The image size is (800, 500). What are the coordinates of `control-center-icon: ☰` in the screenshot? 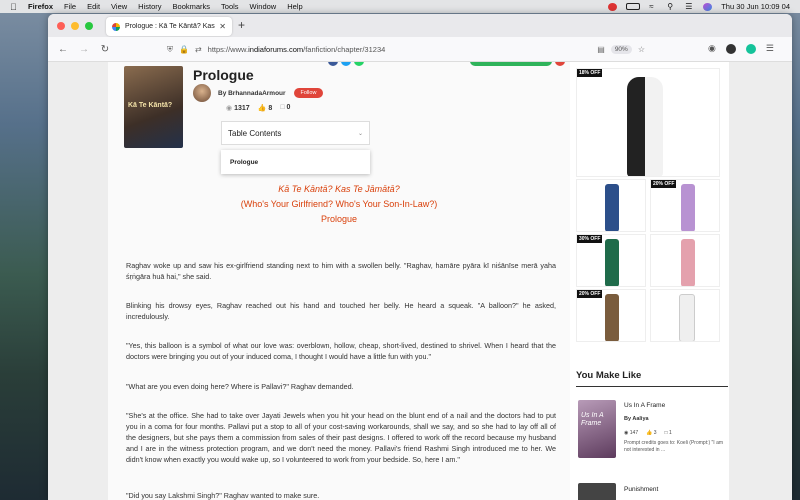 It's located at (689, 6).